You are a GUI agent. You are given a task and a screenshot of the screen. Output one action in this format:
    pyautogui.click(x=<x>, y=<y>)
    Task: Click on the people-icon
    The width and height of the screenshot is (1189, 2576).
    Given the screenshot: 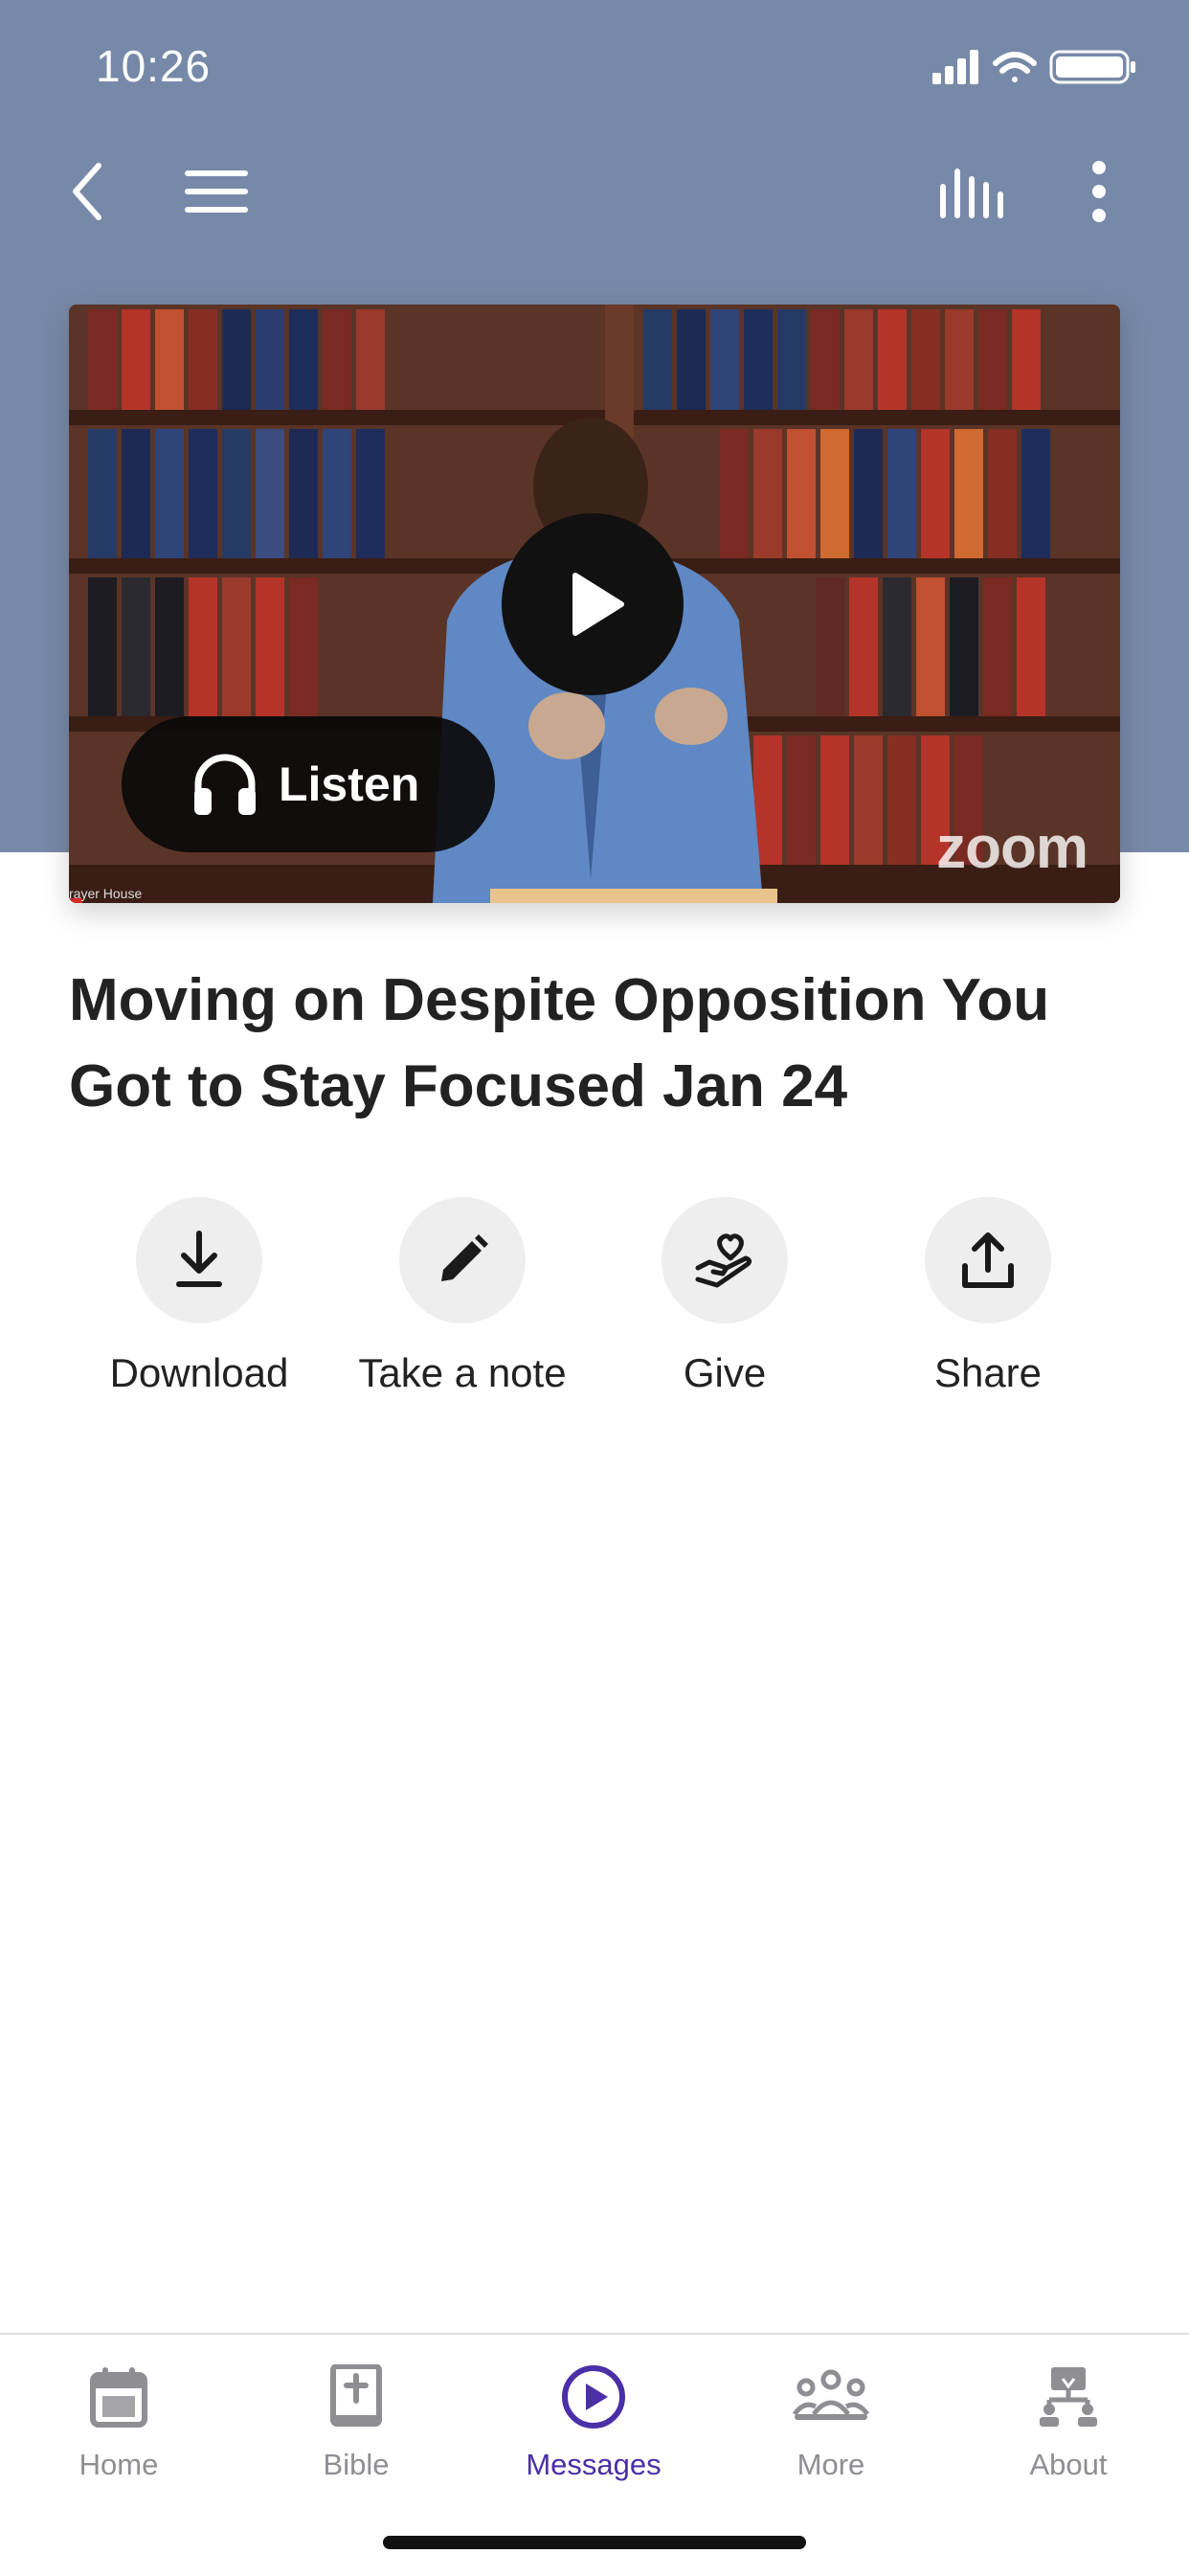 What is the action you would take?
    pyautogui.click(x=831, y=2394)
    